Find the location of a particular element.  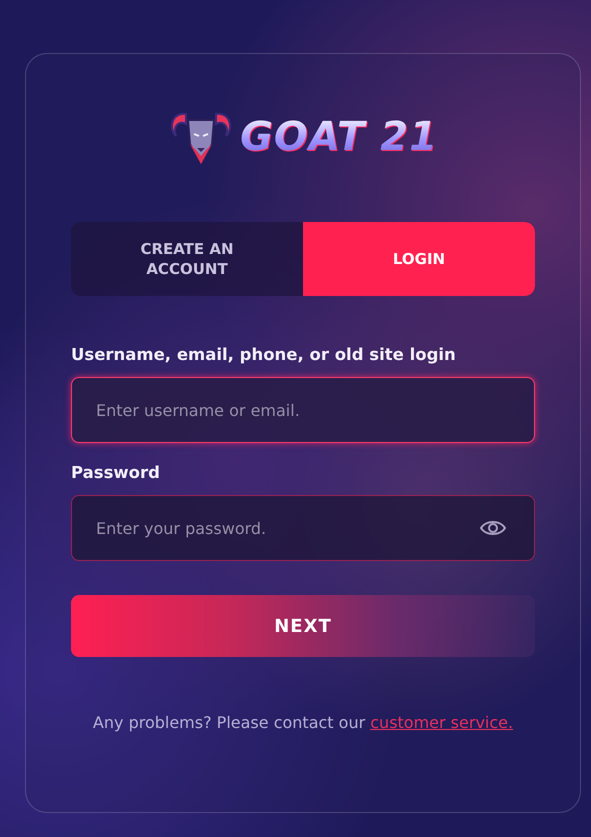

eye-icon is located at coordinates (493, 528).